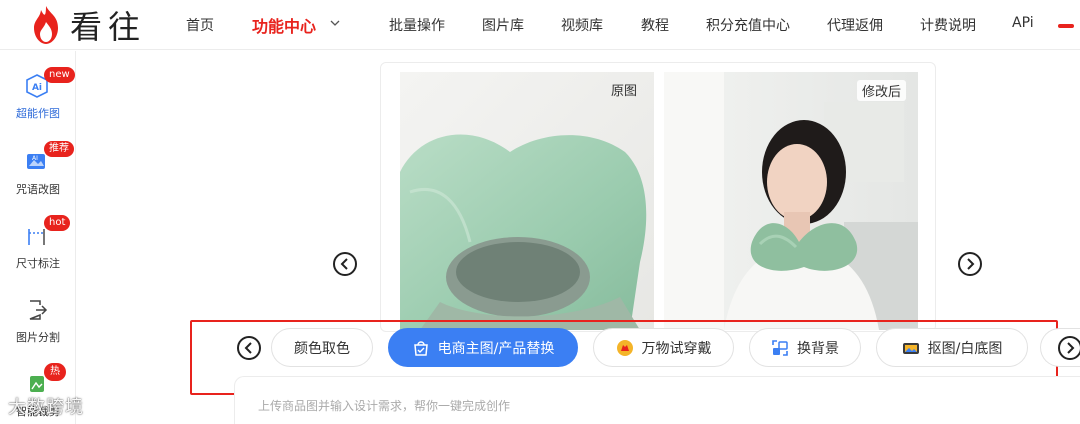  I want to click on svg-text: AI, so click(35, 158).